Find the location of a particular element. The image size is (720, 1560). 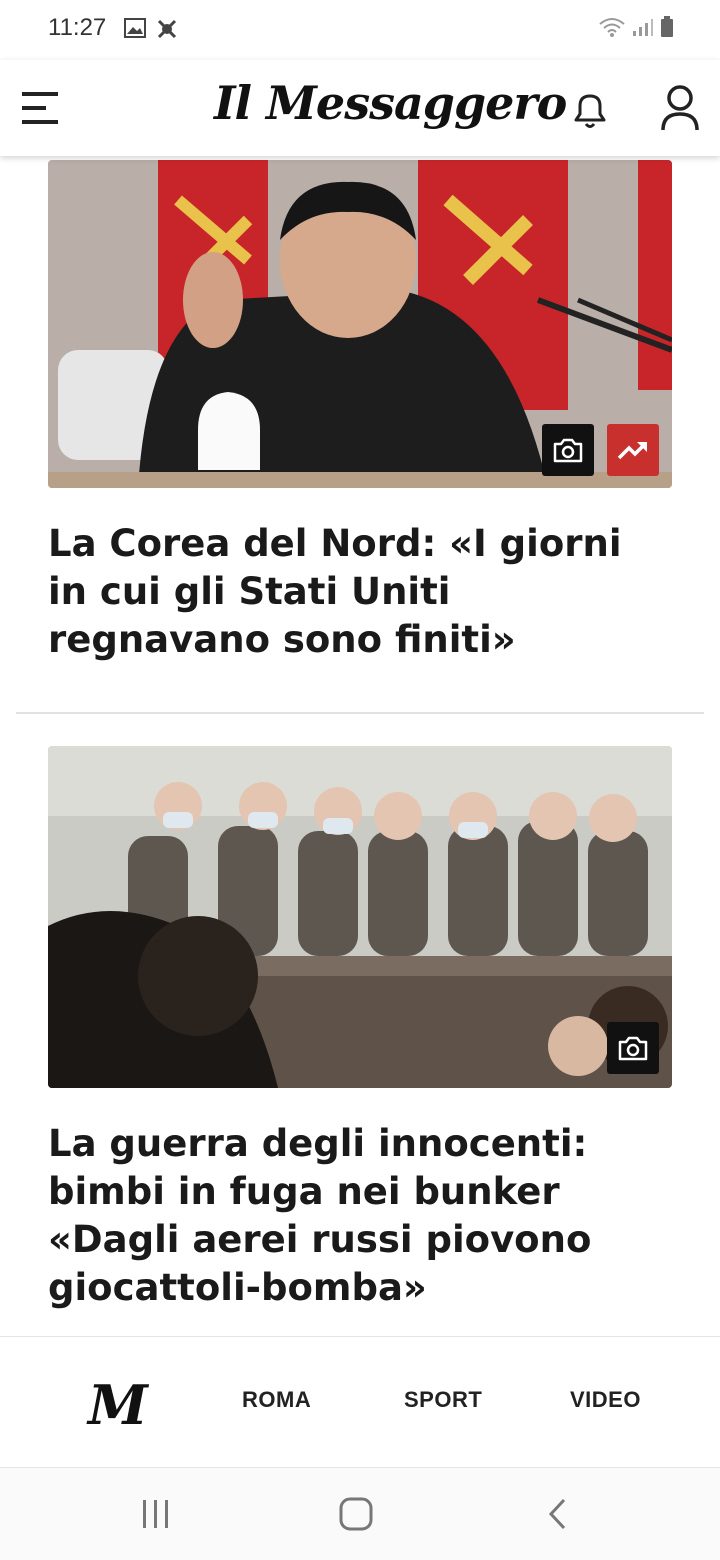

hamburger-menu-icon is located at coordinates (40, 108).